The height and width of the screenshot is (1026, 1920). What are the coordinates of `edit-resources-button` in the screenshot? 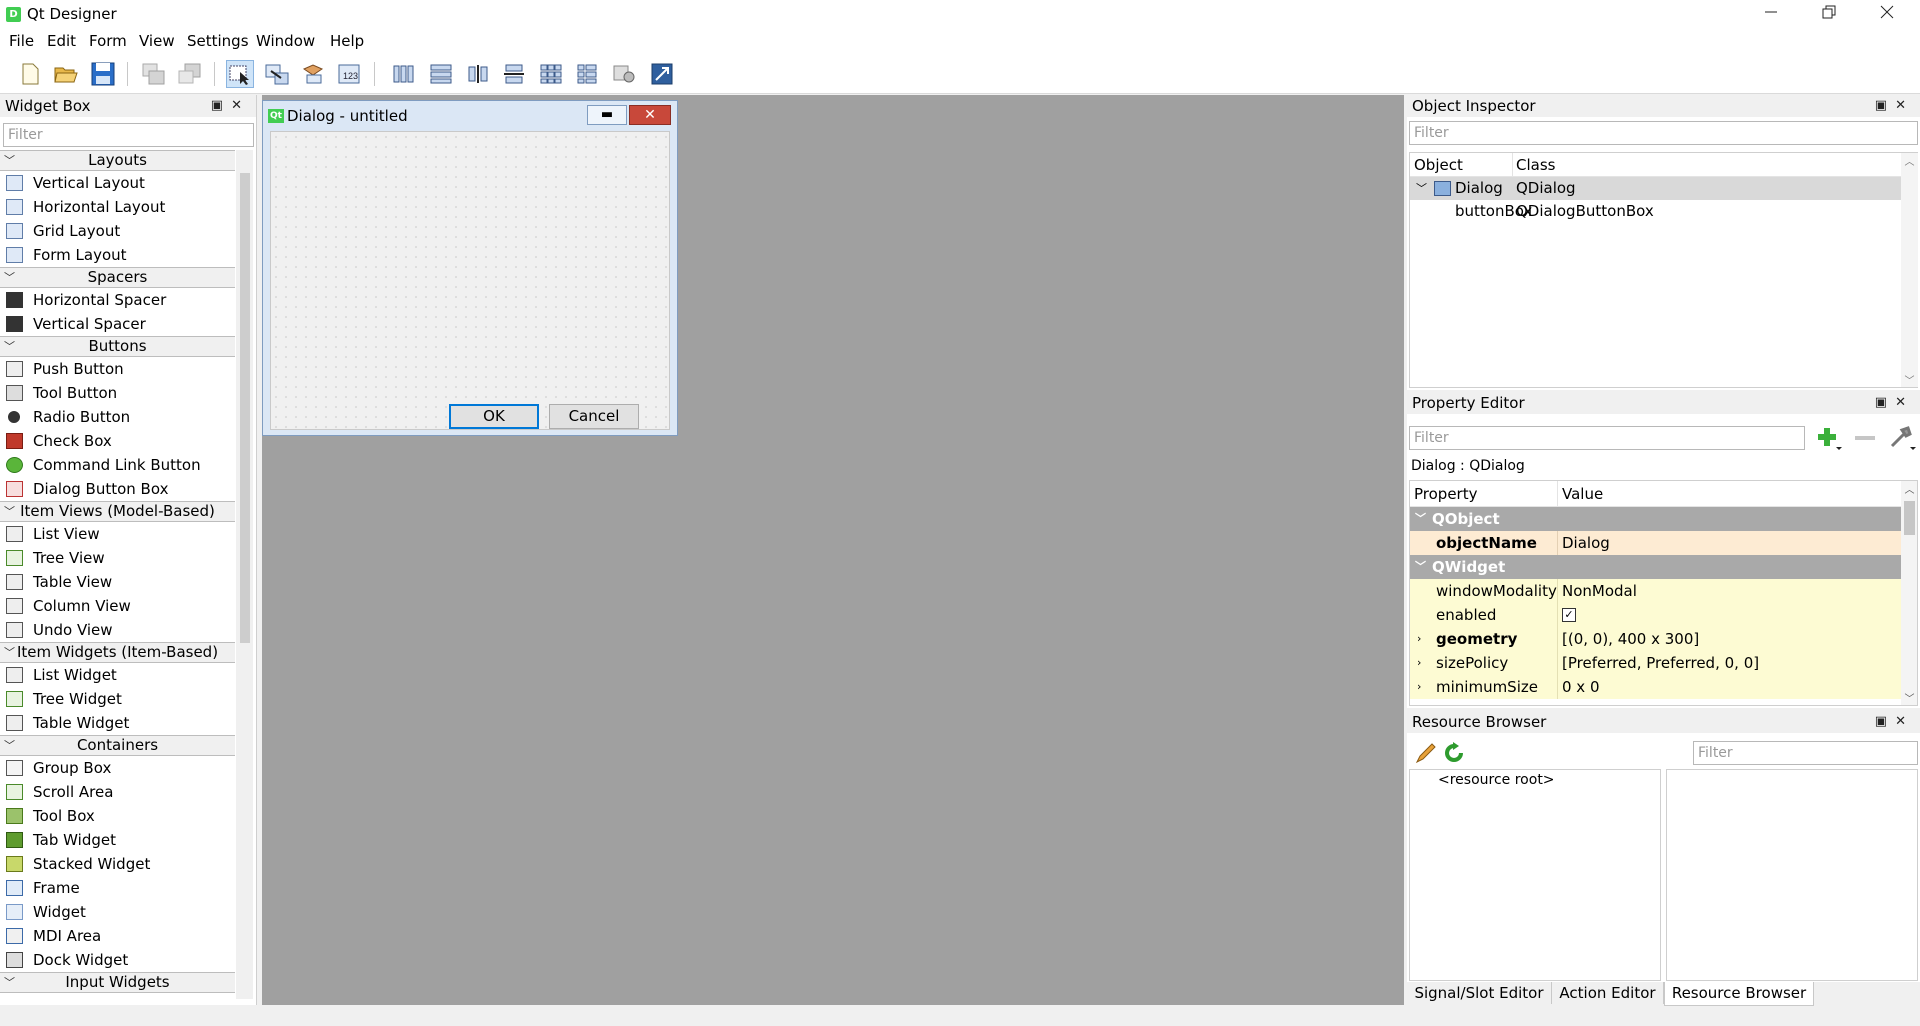 It's located at (1426, 753).